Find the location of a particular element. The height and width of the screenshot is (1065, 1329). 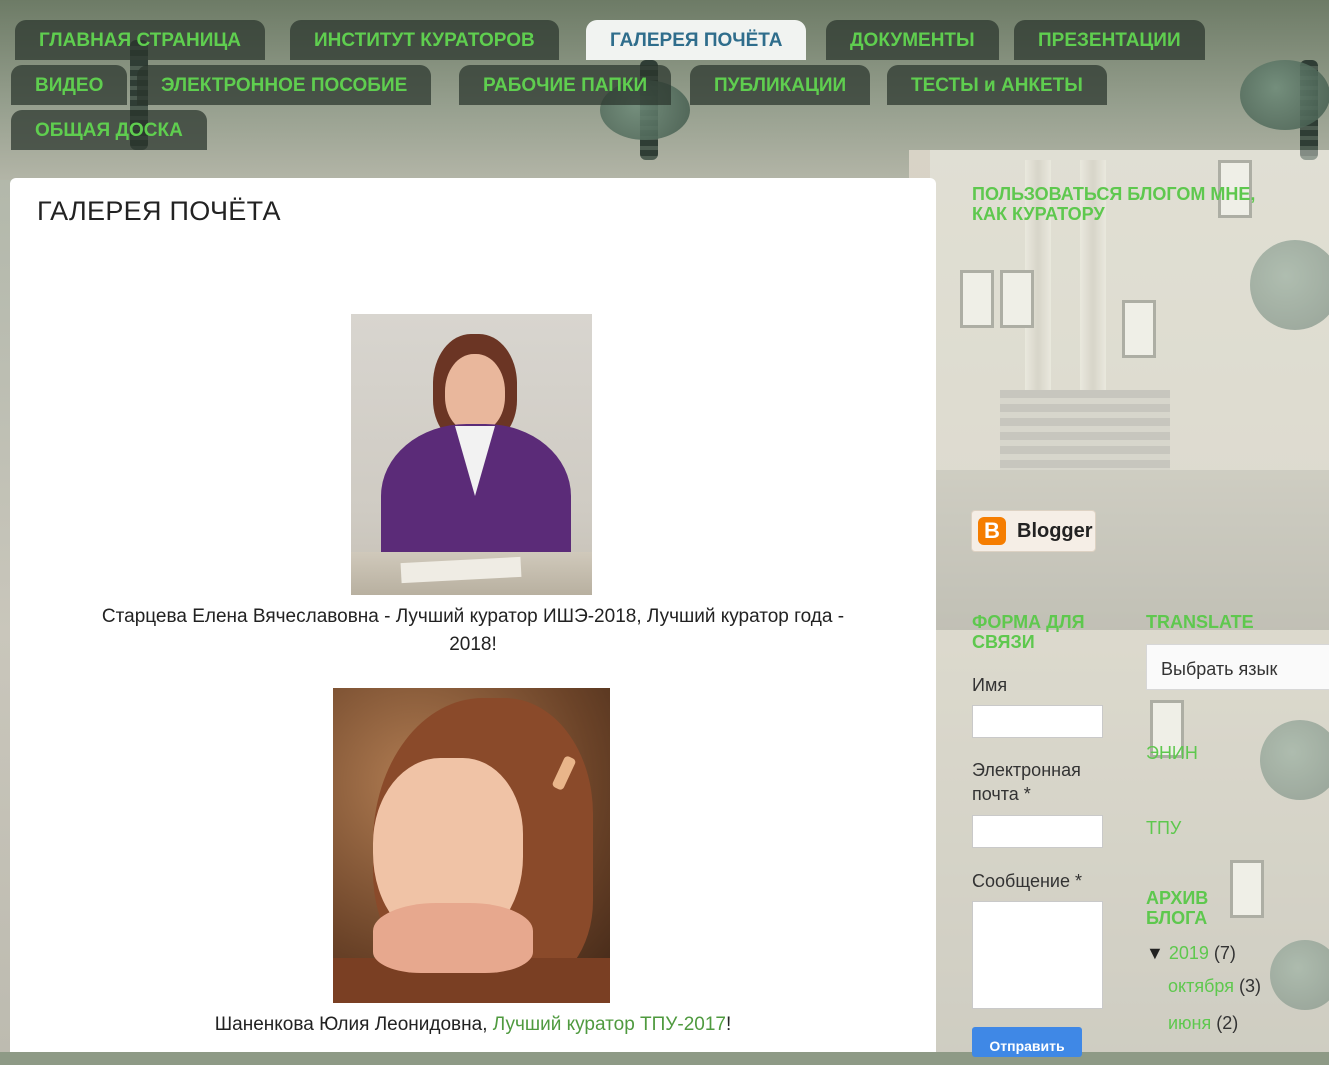

curator-photo-shanenkova is located at coordinates (471, 845).